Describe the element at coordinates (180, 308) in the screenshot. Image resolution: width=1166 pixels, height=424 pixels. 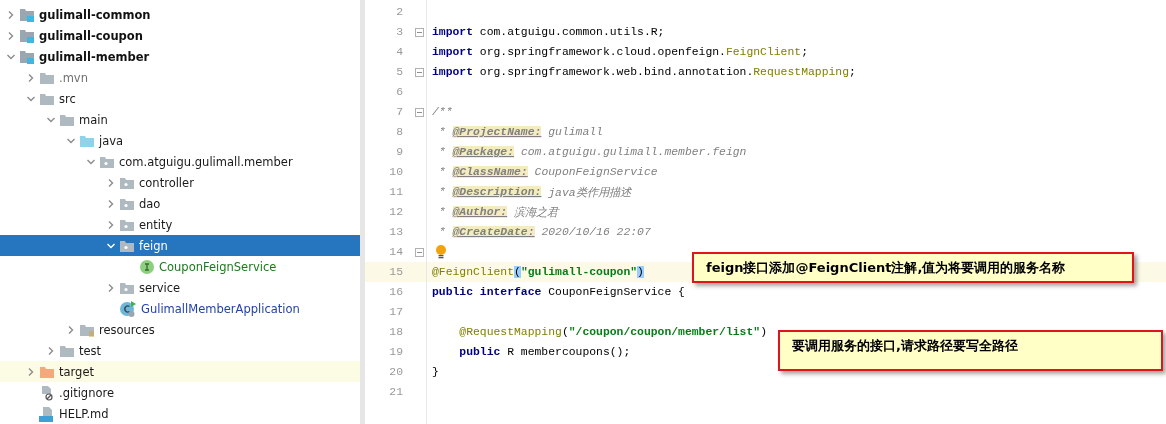
I see `tree-item: GulimallMemberApplication` at that location.